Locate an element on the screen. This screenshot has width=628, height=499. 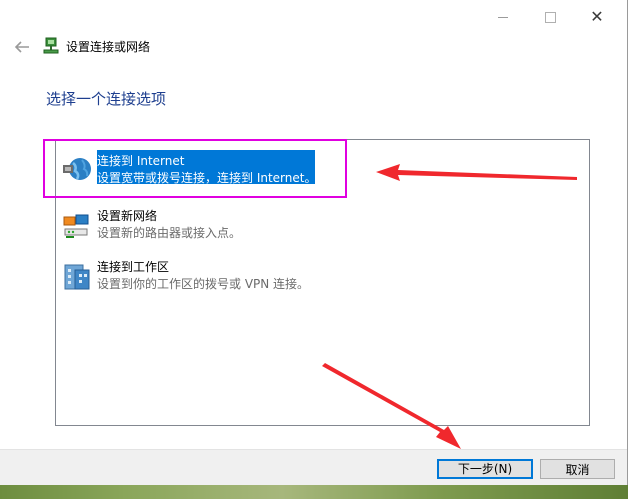
option-title: 设置新网络 is located at coordinates (127, 216).